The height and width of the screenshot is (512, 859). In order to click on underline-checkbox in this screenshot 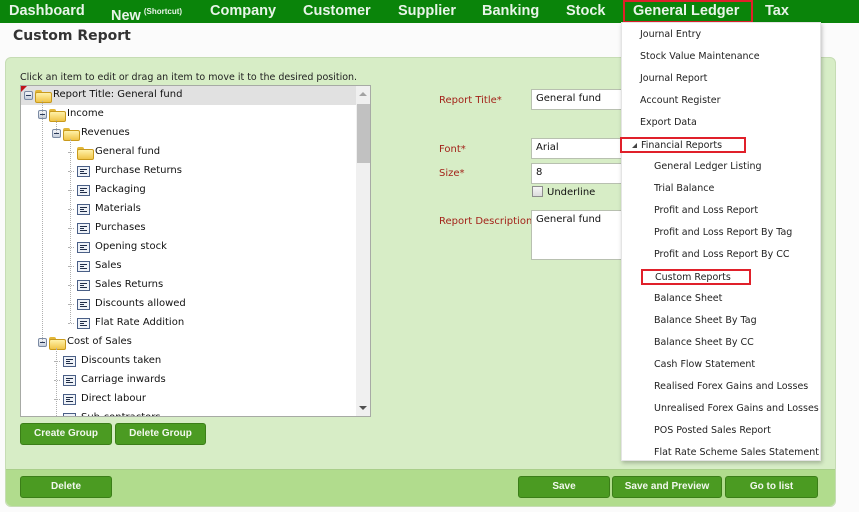, I will do `click(537, 191)`.